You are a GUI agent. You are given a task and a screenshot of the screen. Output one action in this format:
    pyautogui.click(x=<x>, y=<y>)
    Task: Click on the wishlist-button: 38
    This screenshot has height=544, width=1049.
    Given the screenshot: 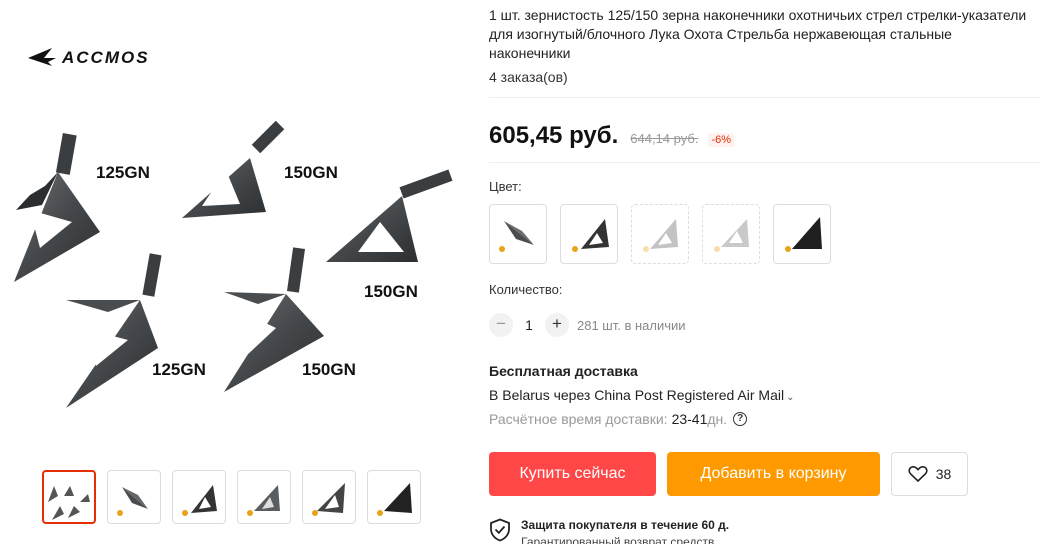 What is the action you would take?
    pyautogui.click(x=929, y=474)
    